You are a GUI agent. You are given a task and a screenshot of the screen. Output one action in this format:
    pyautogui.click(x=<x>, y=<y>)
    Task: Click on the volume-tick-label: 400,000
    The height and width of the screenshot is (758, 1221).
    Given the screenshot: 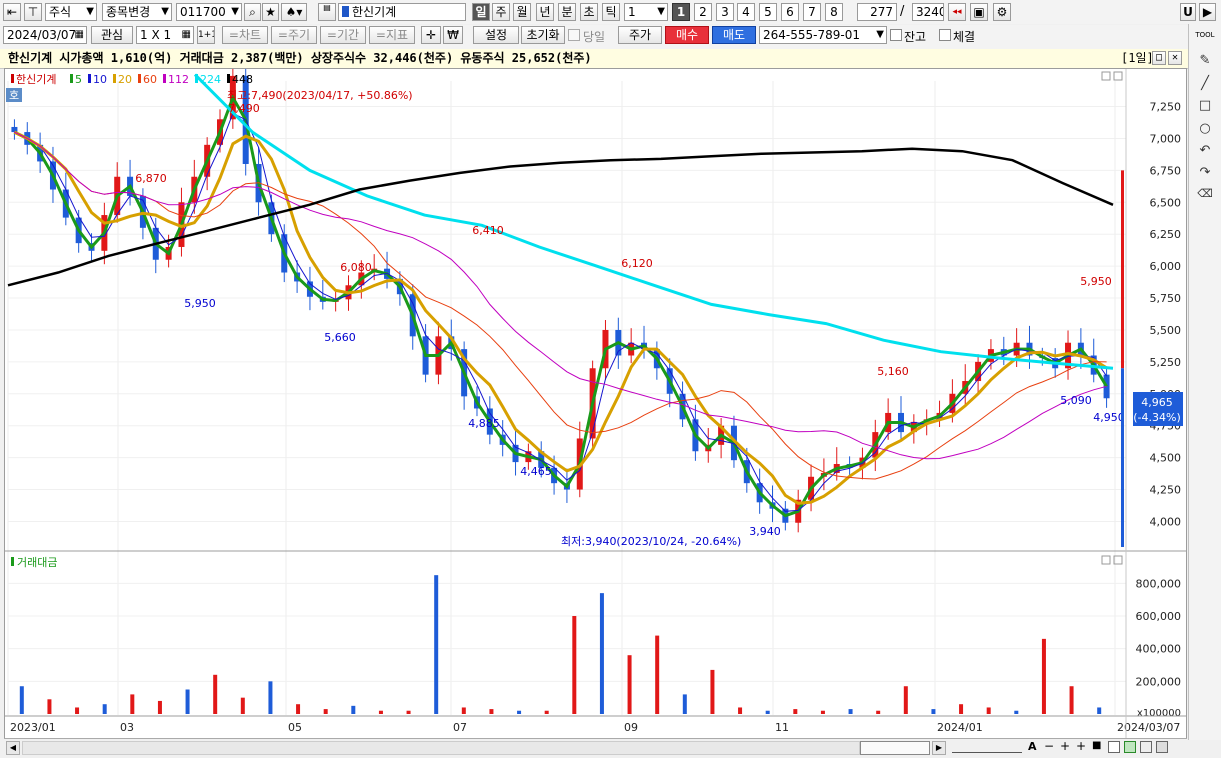 What is the action you would take?
    pyautogui.click(x=1159, y=649)
    